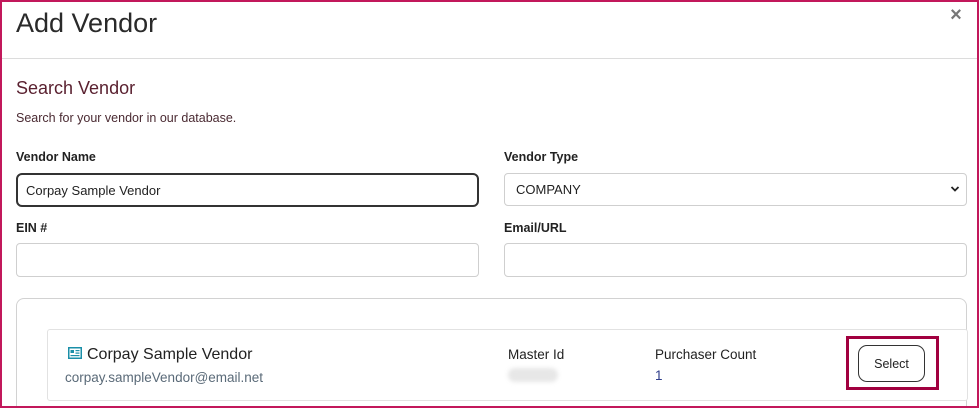  What do you see at coordinates (956, 15) in the screenshot?
I see `close-icon: ×` at bounding box center [956, 15].